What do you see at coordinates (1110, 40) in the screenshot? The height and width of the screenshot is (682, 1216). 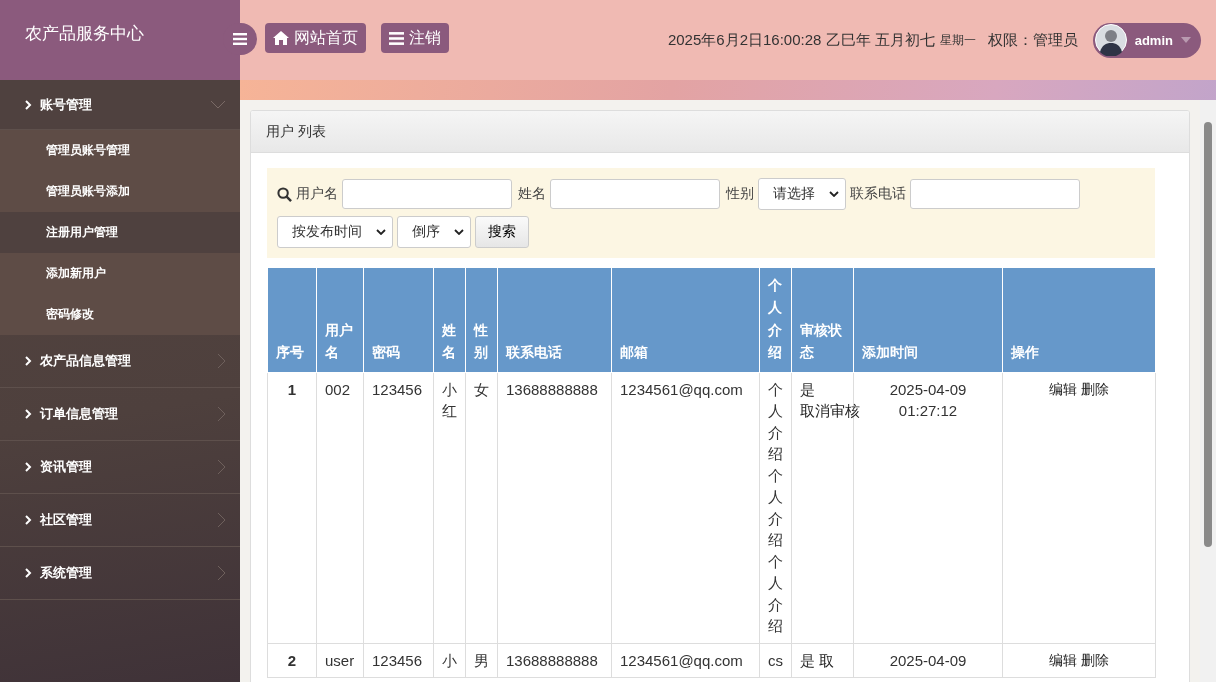 I see `avatar-icon` at bounding box center [1110, 40].